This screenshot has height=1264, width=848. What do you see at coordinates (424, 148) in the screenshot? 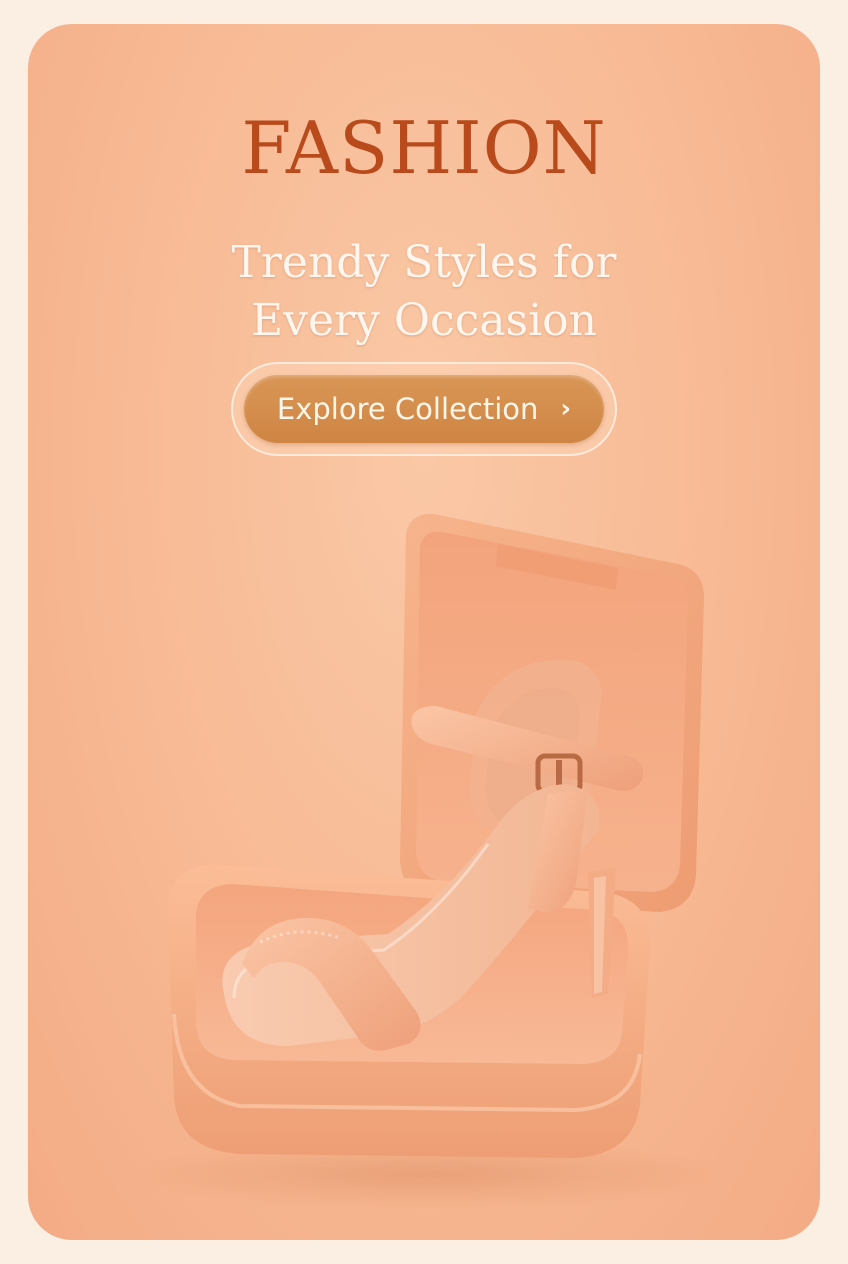
I see `headline: FASHION` at bounding box center [424, 148].